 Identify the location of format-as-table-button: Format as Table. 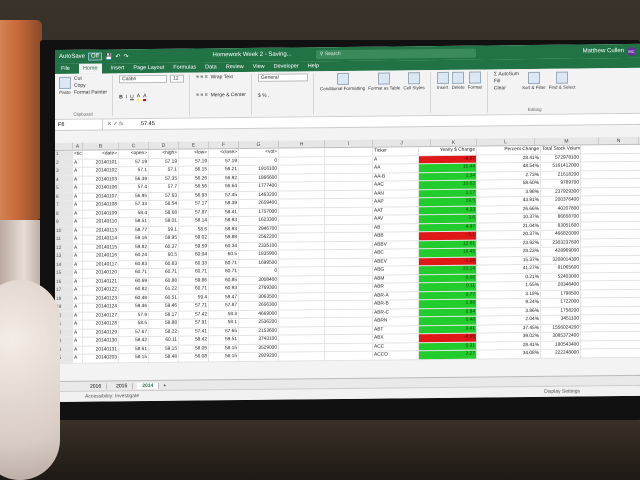
(384, 81).